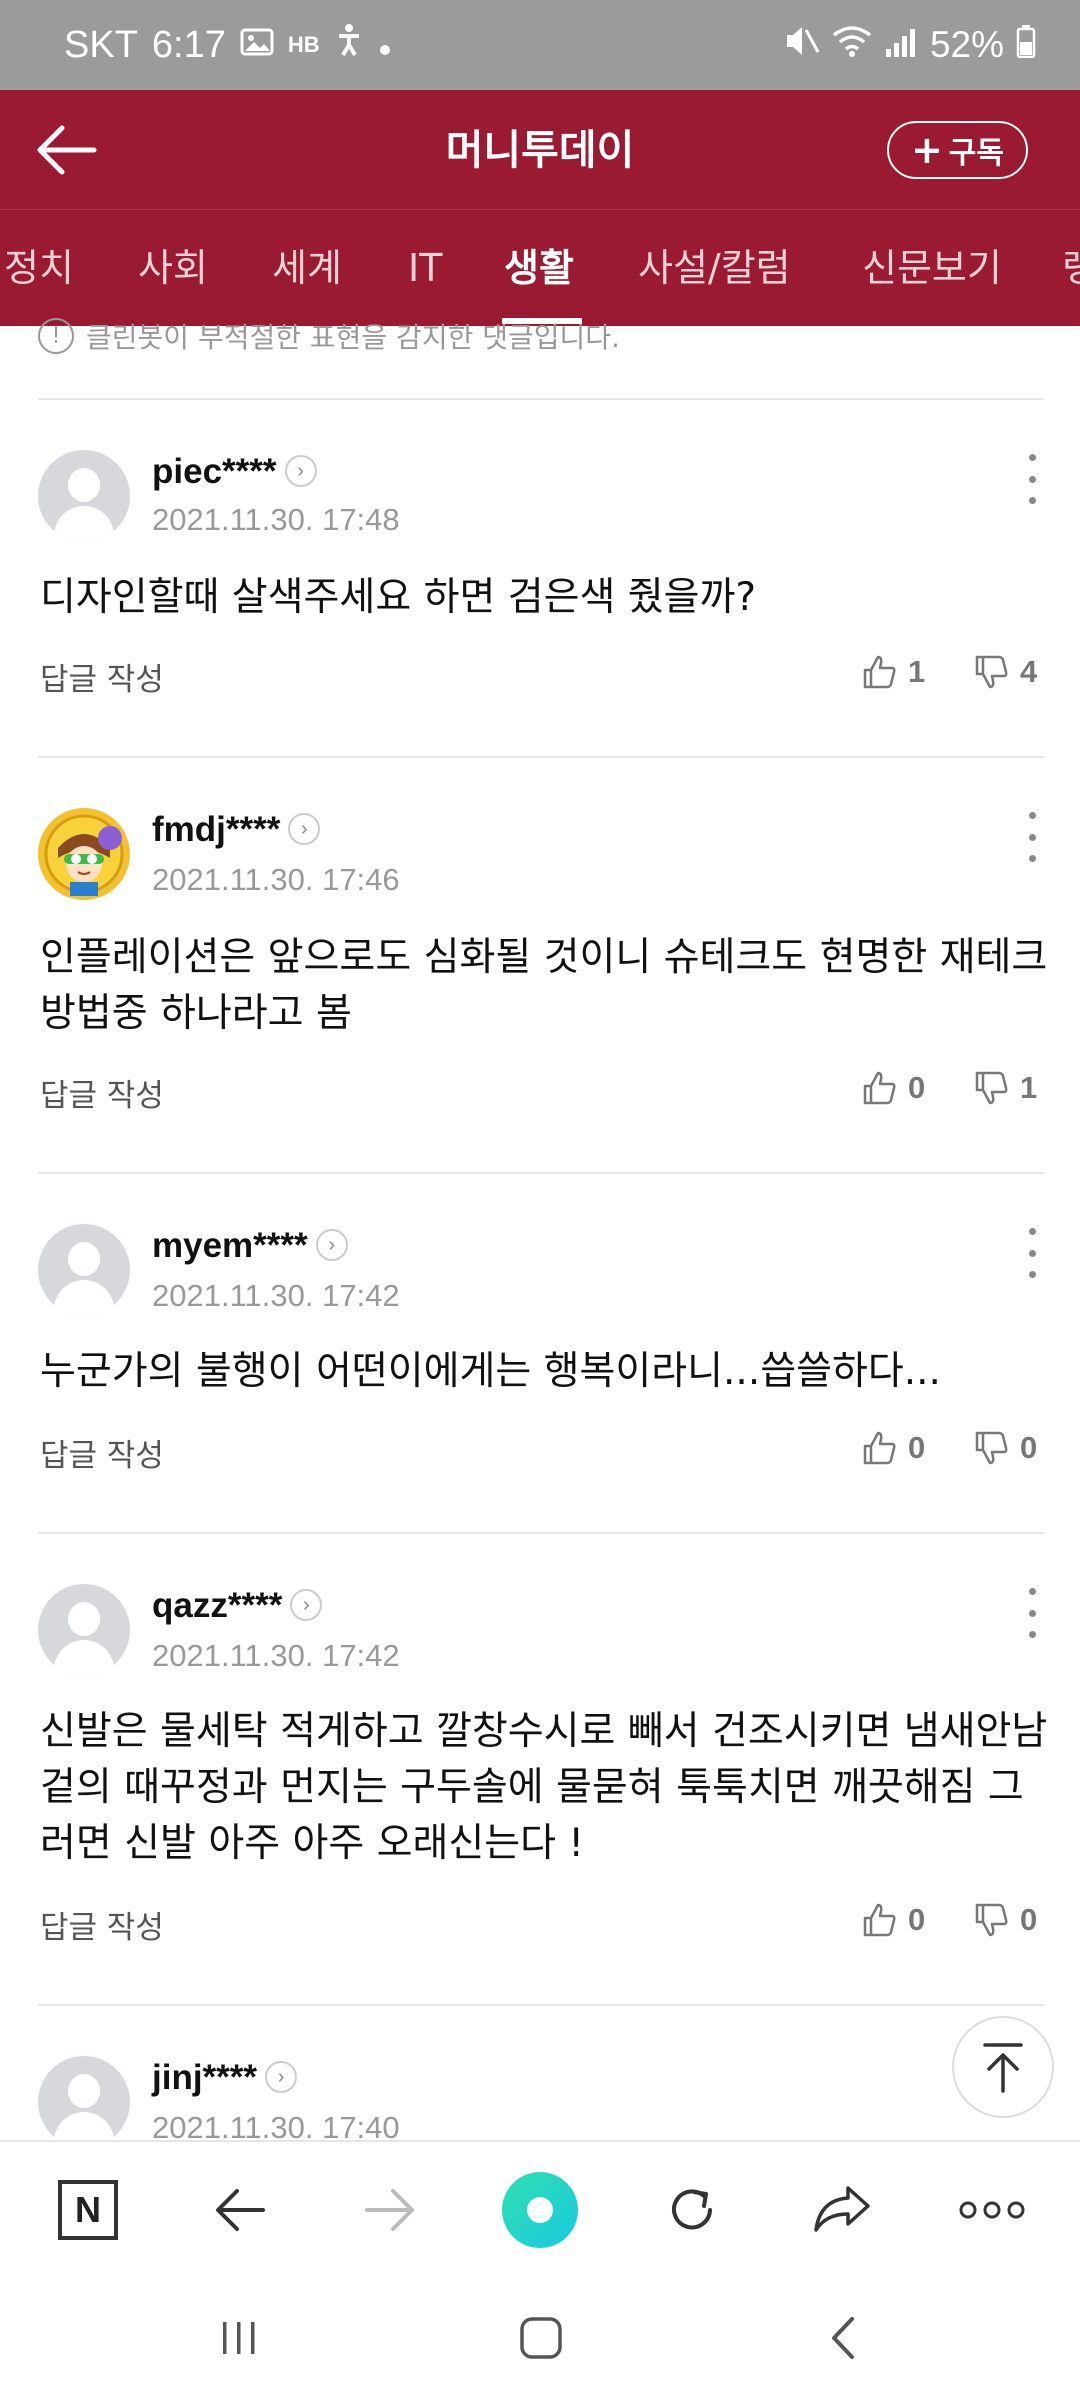 The image size is (1080, 2400). I want to click on subscribe-label: 구독, so click(976, 153).